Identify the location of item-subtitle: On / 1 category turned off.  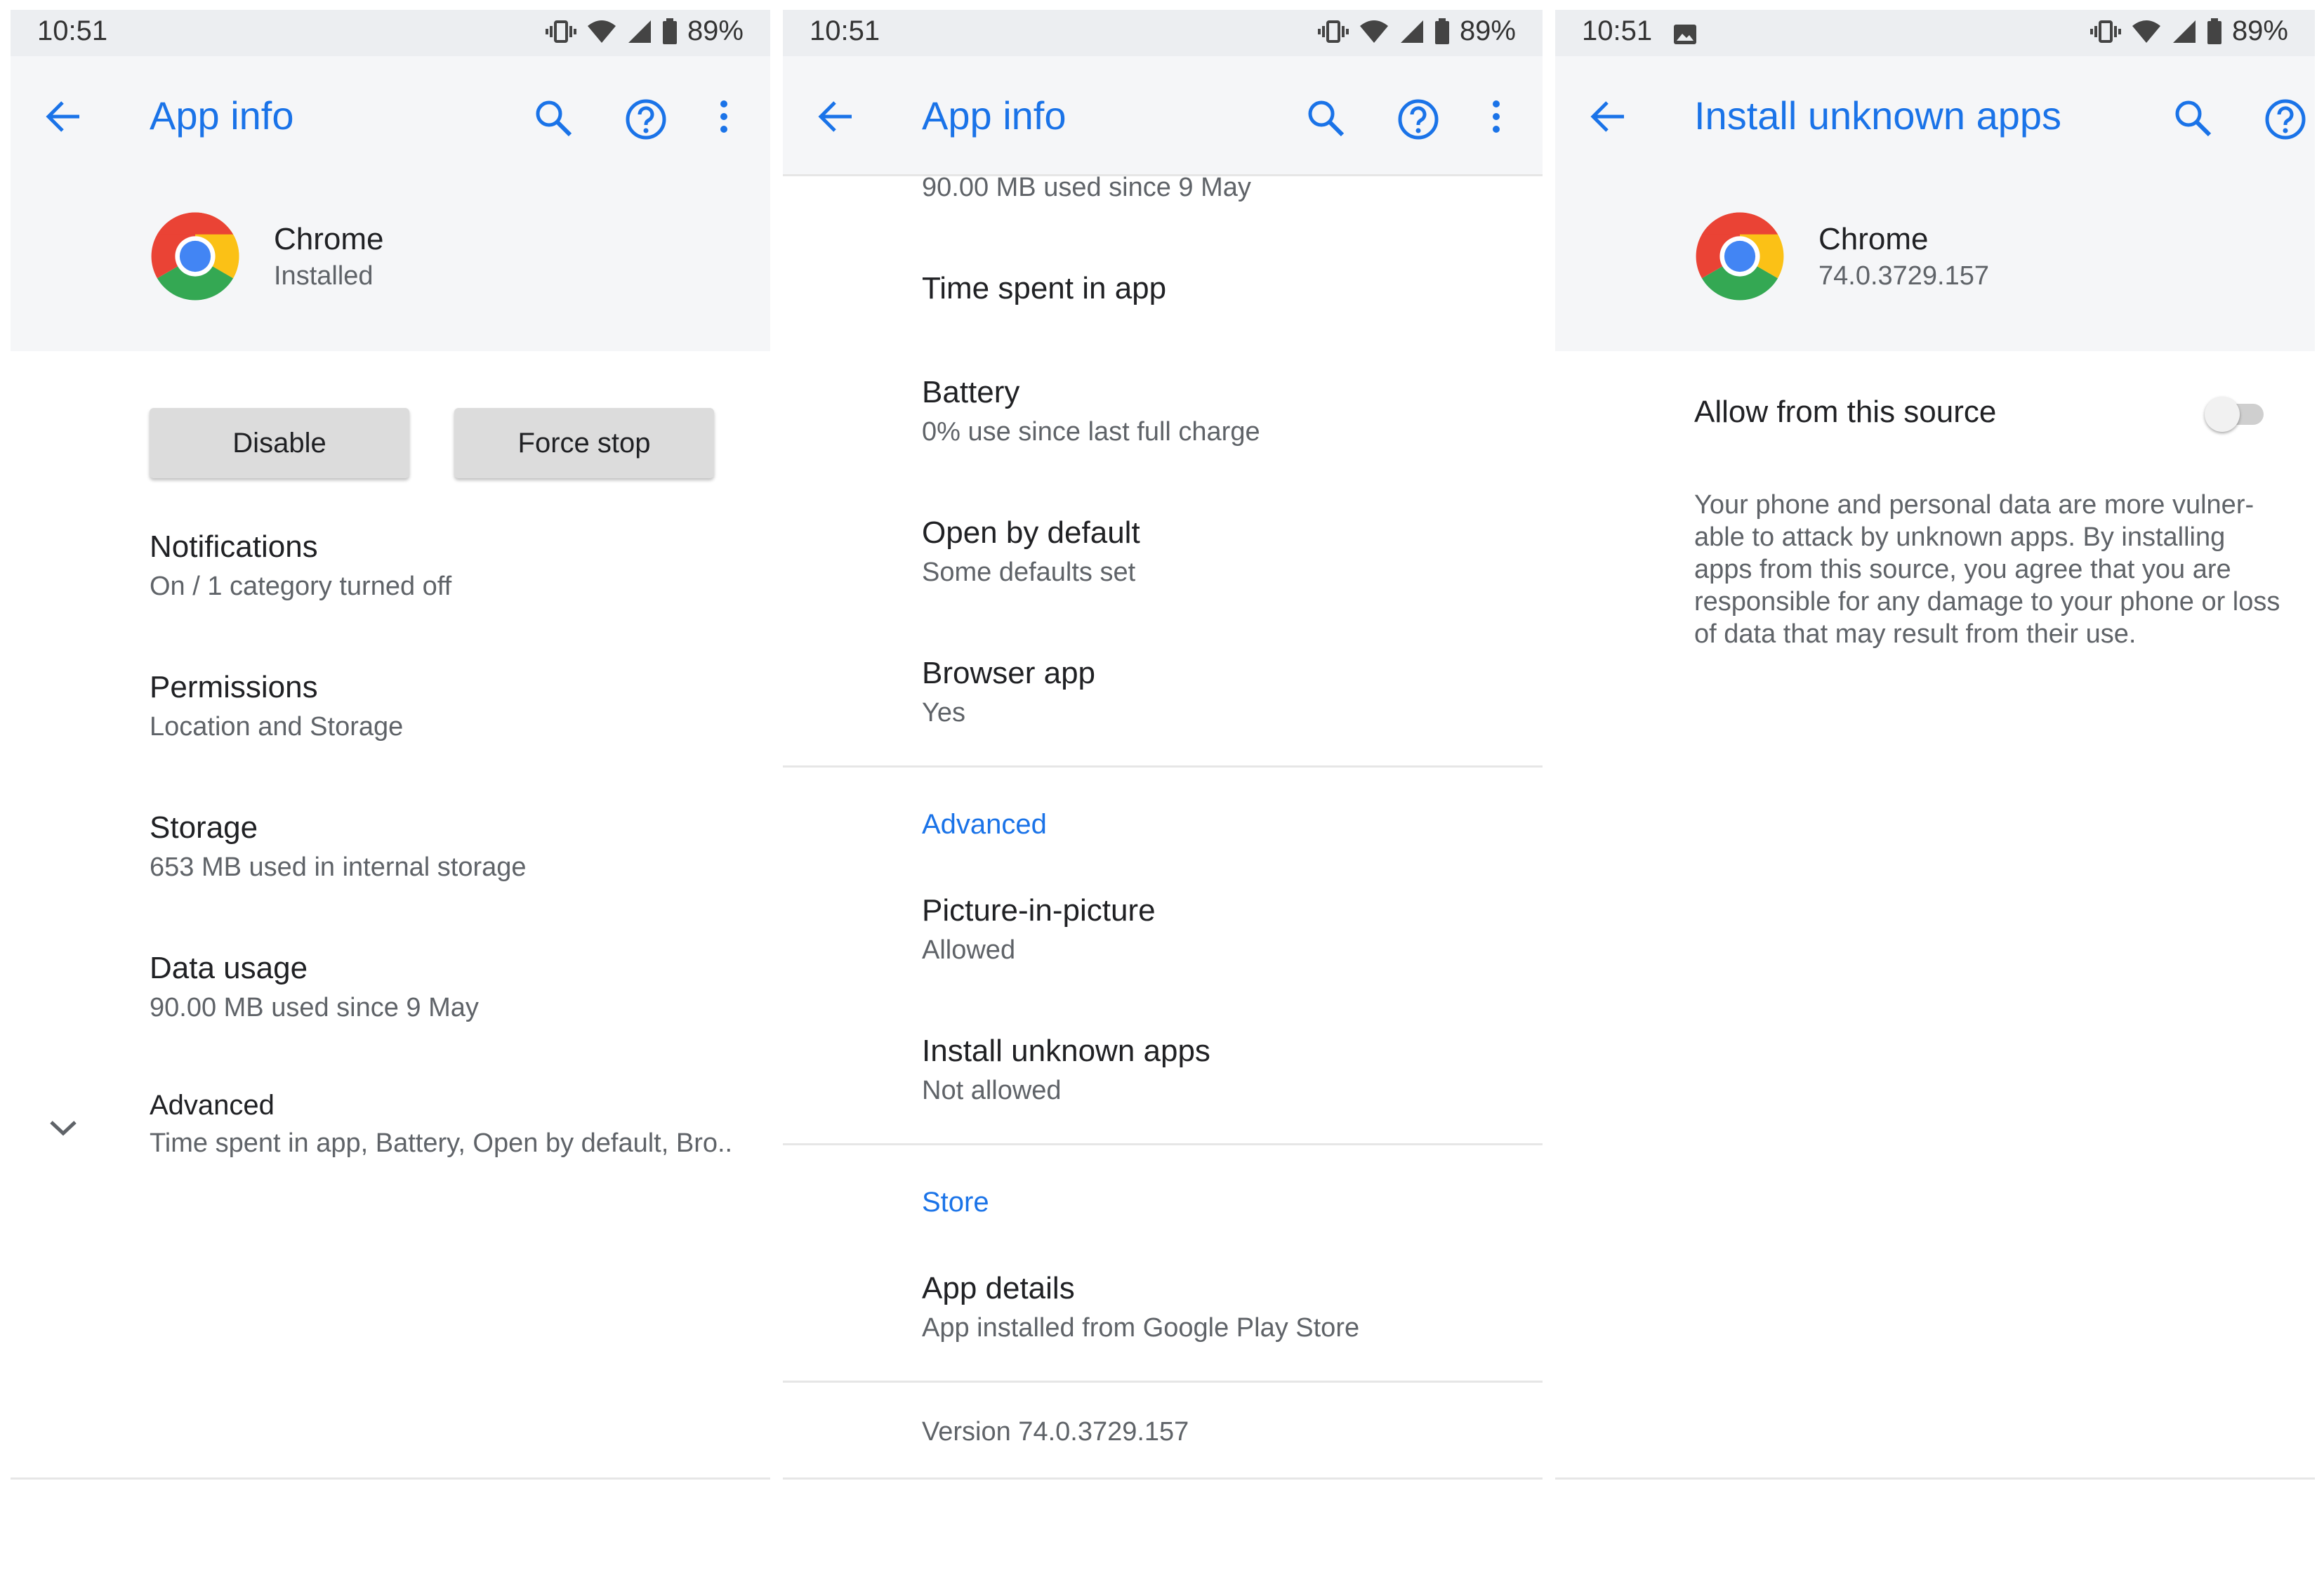
(301, 586).